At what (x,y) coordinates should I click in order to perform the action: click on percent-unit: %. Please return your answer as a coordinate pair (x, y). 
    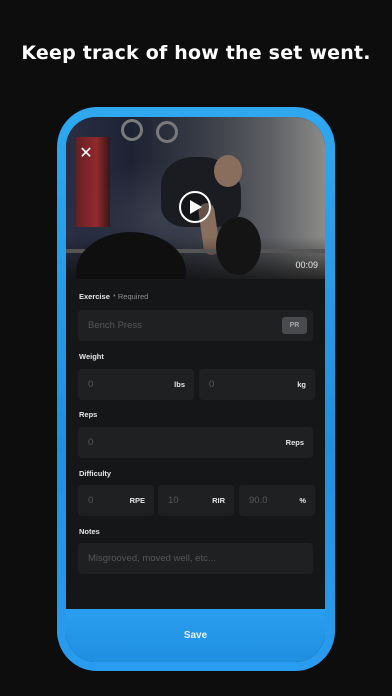
    Looking at the image, I should click on (302, 500).